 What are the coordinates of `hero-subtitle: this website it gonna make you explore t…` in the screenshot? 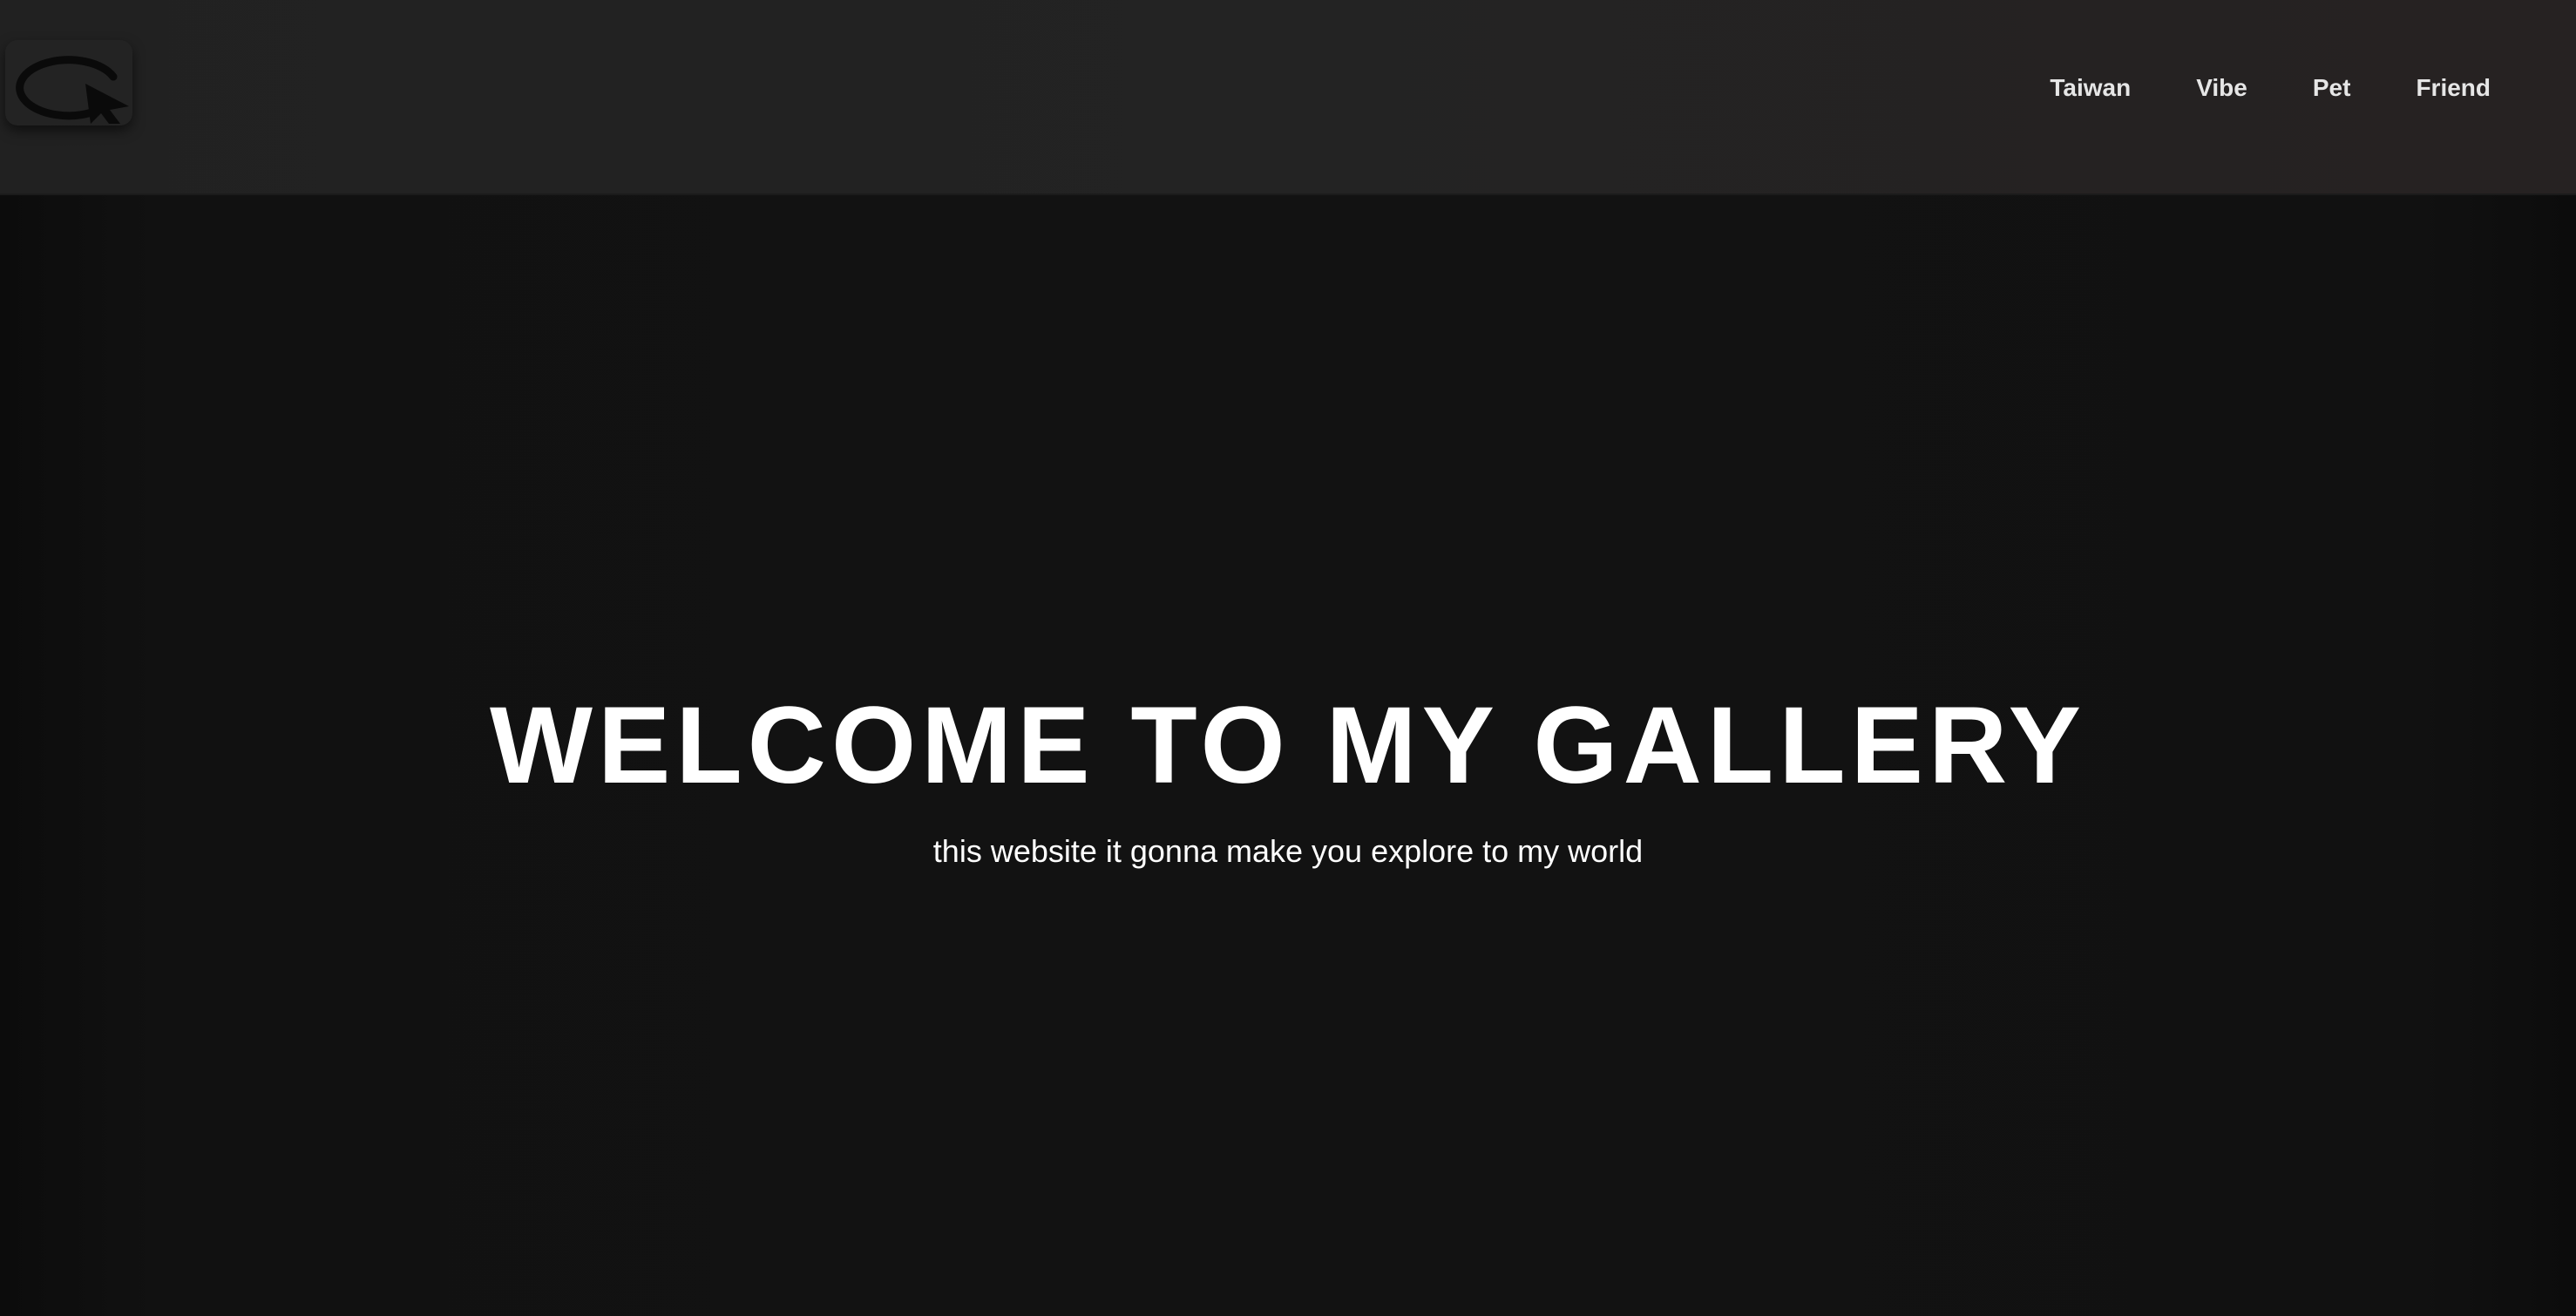 It's located at (1288, 851).